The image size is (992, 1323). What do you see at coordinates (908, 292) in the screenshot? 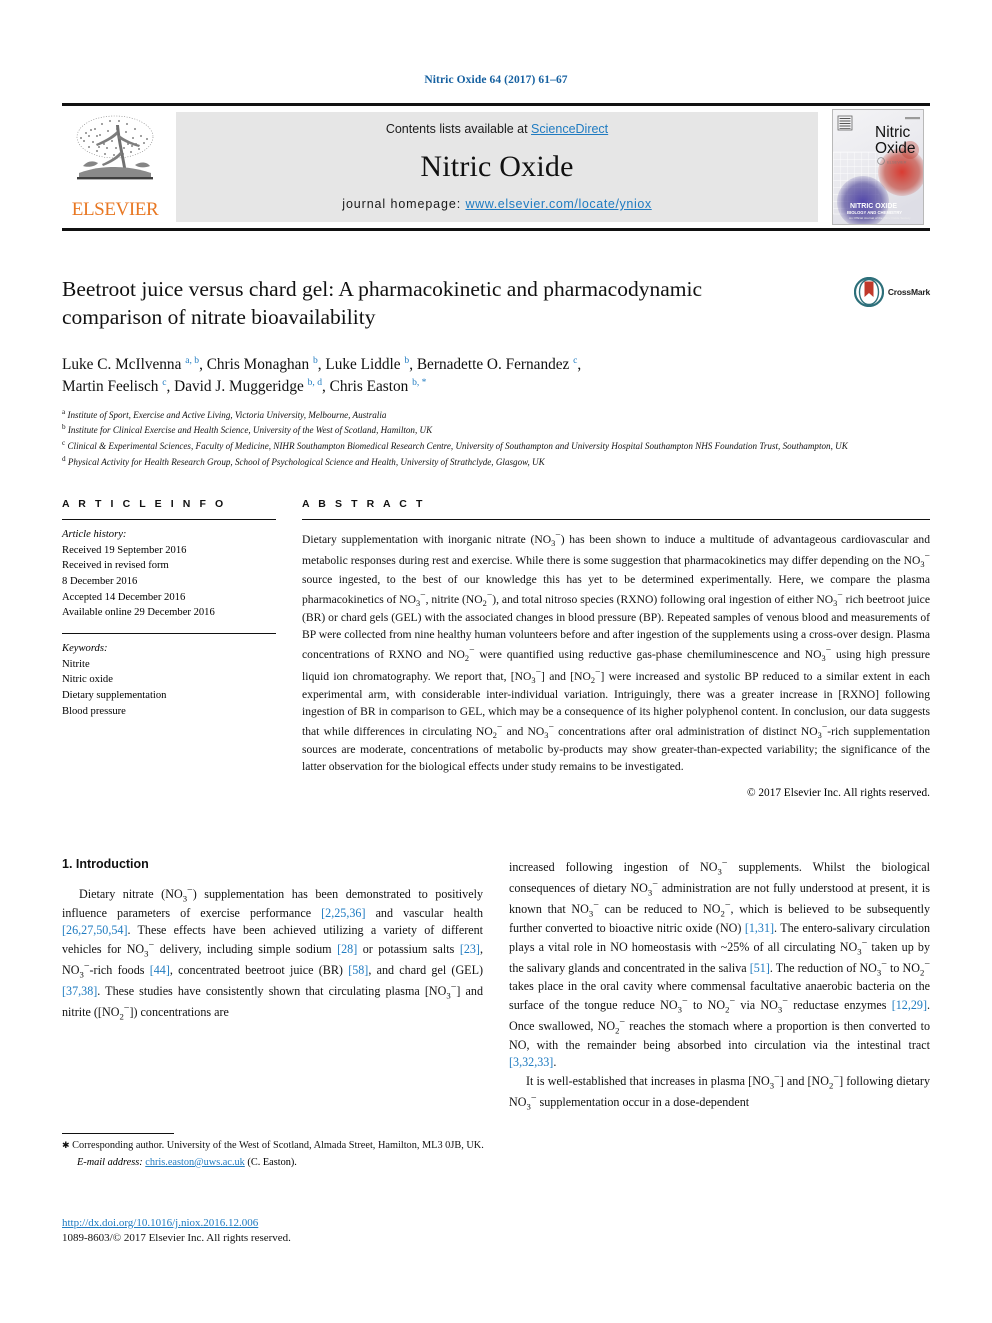
I see `crossmark-label: CrossMark` at bounding box center [908, 292].